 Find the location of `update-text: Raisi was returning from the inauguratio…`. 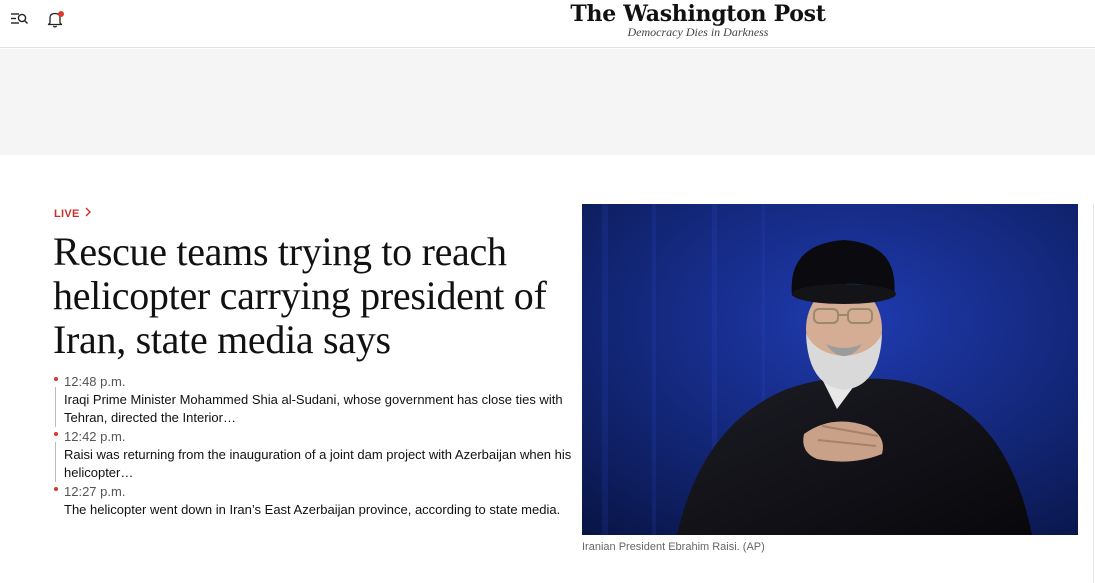

update-text: Raisi was returning from the inauguratio… is located at coordinates (318, 463).